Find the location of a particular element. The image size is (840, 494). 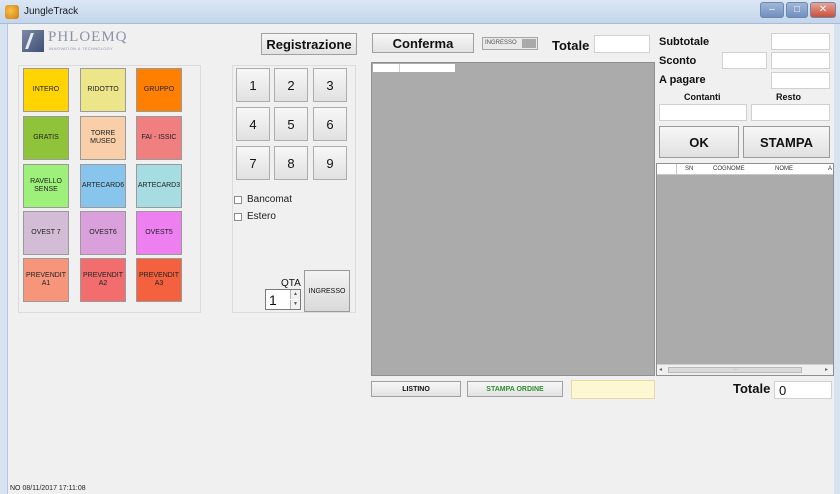

ticket-button-prevendita-a2: PREVENDIT A2 is located at coordinates (103, 280).